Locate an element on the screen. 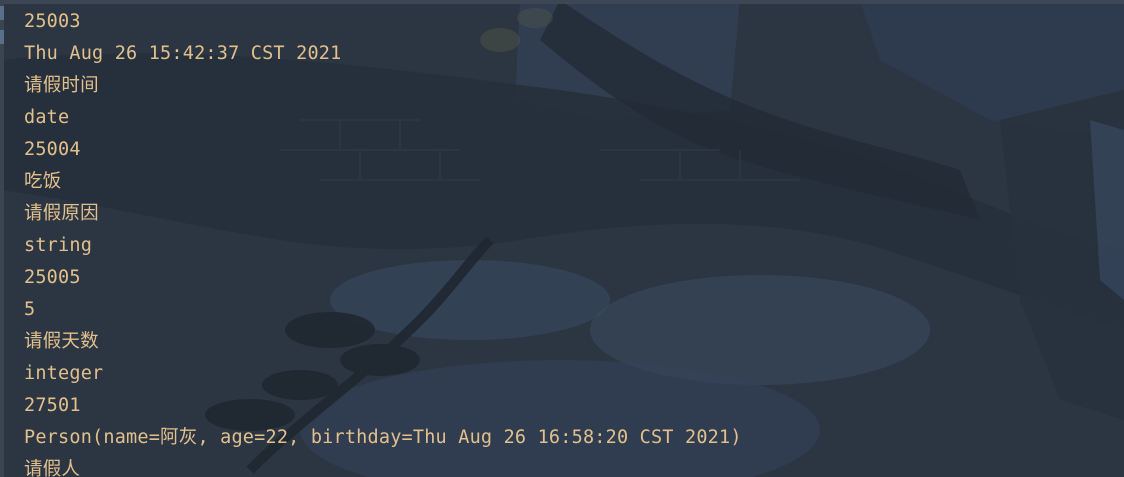  console-line: 请假人 is located at coordinates (52, 468).